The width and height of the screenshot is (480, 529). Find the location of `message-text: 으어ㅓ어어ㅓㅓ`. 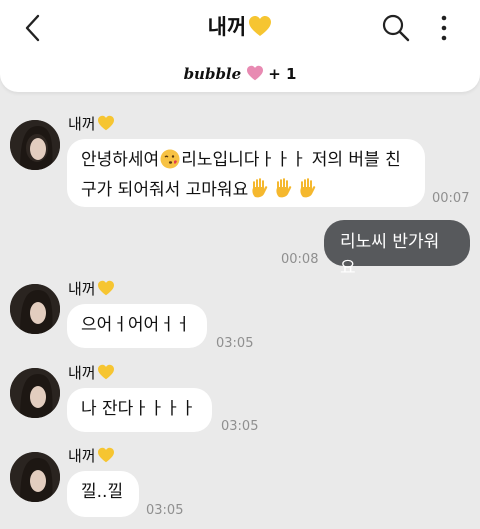

message-text: 으어ㅓ어어ㅓㅓ is located at coordinates (136, 325).